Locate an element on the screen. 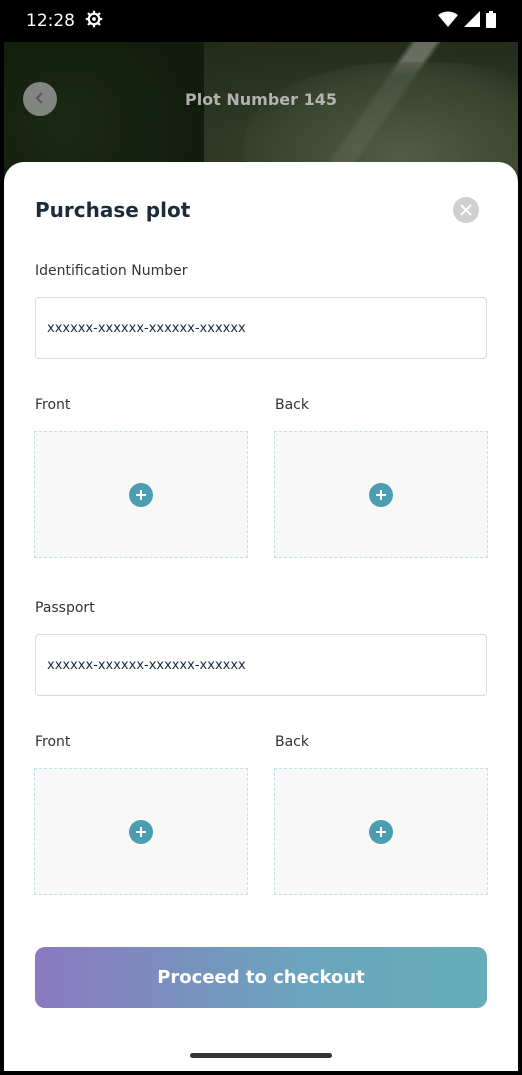  identification-input: xxxxxx-xxxxxx-xxxxxx-xxxxxx is located at coordinates (261, 328).